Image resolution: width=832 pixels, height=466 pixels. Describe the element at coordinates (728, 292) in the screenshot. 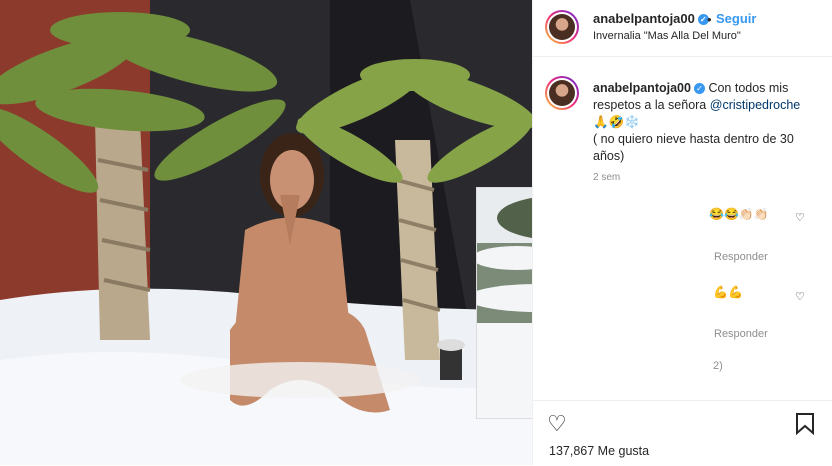

I see `comment-2-text: 💪💪` at that location.